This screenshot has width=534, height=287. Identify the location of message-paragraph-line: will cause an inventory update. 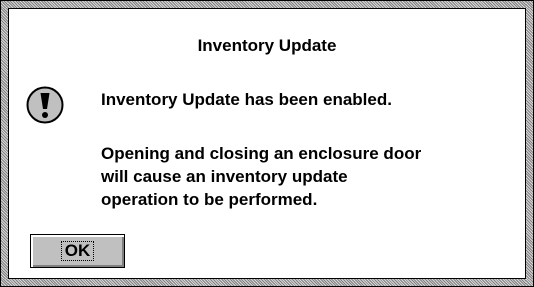
(224, 176).